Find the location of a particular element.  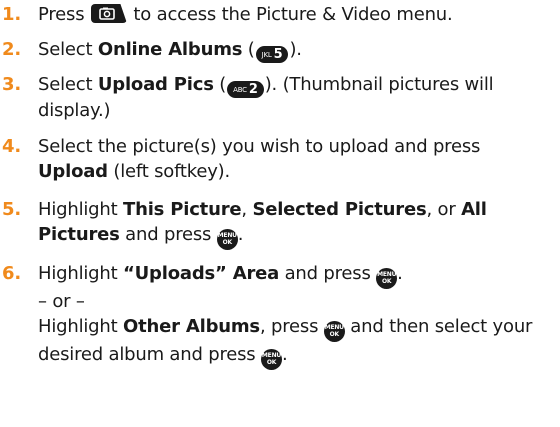

step-number: 4. is located at coordinates (11, 146).